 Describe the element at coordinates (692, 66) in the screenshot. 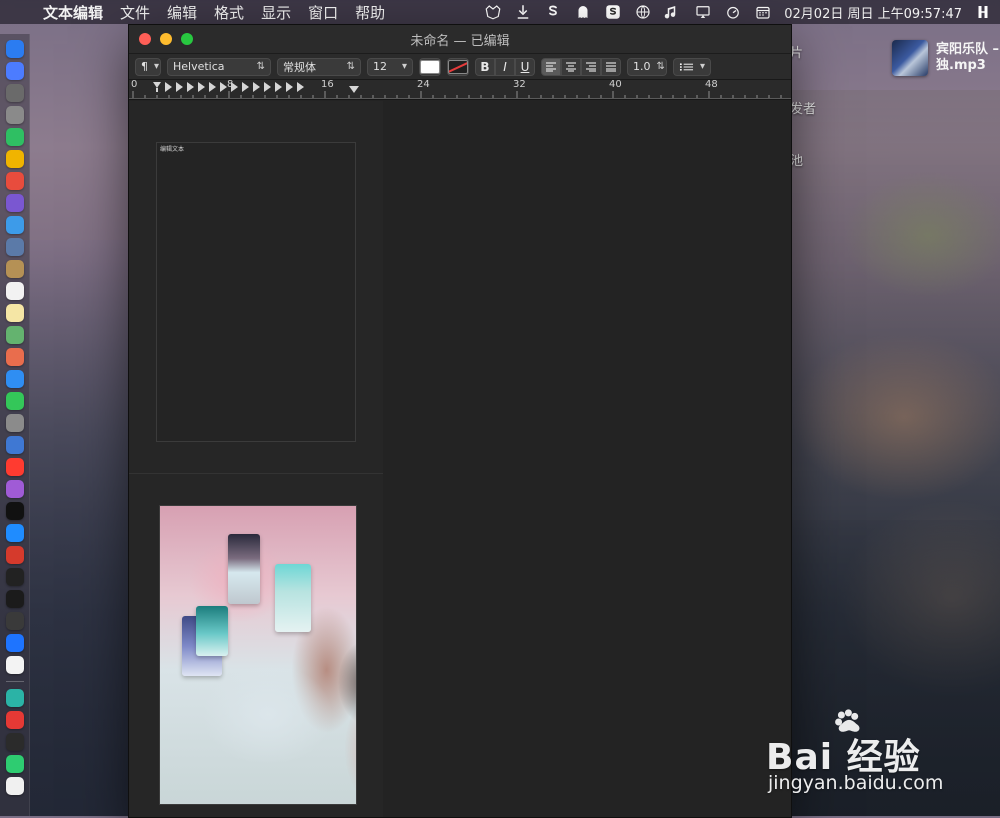

I see `list-style-popup: ▾` at that location.